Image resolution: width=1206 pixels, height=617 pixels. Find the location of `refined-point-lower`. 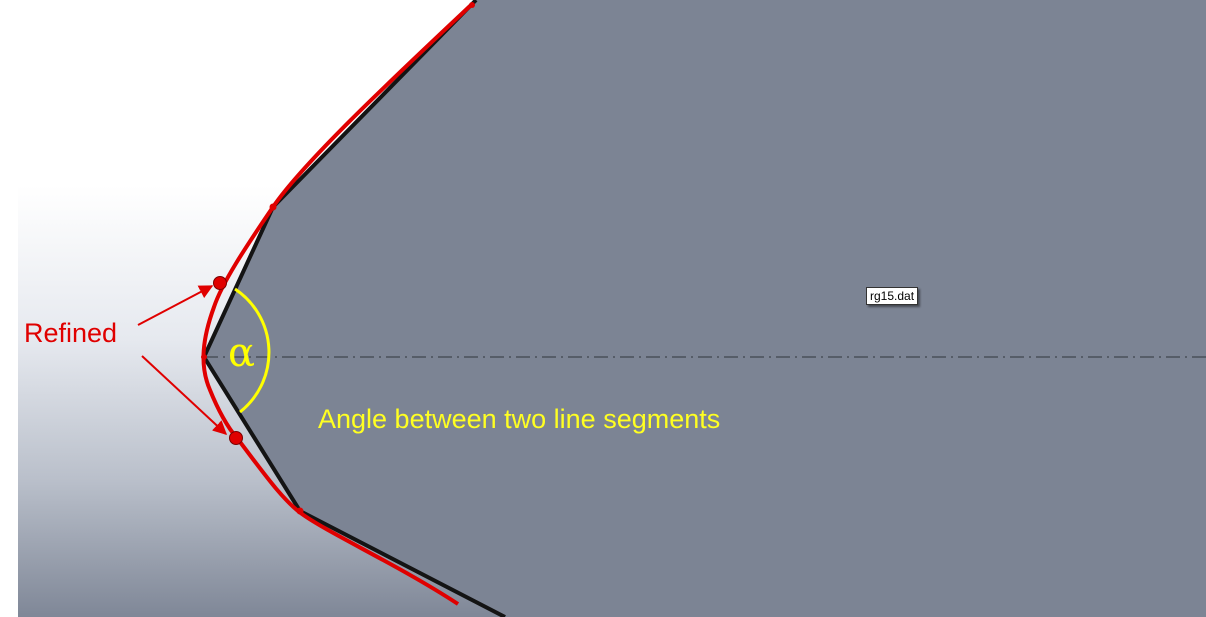

refined-point-lower is located at coordinates (236, 438).